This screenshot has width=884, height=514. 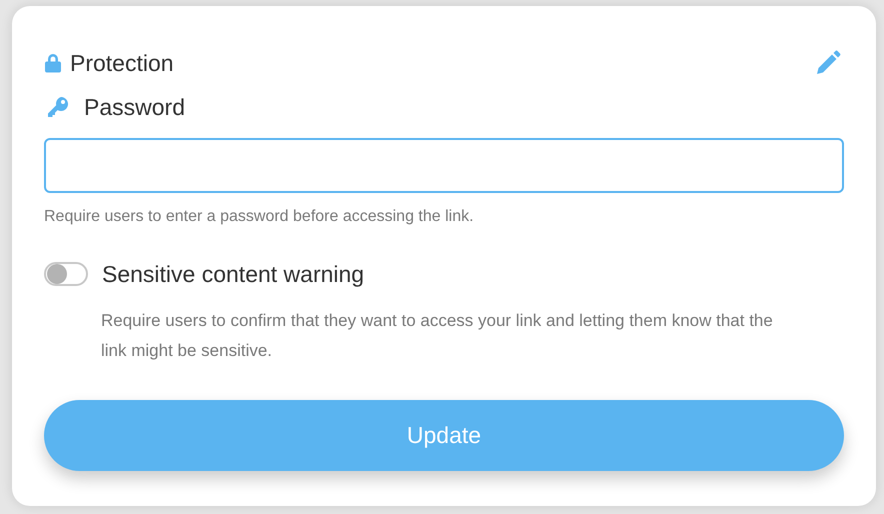 What do you see at coordinates (53, 63) in the screenshot?
I see `lock-icon` at bounding box center [53, 63].